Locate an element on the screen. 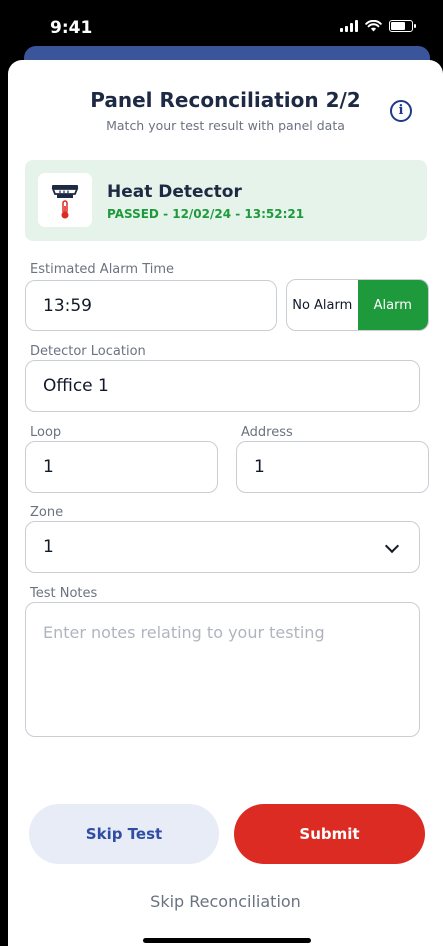  signal-icon is located at coordinates (349, 26).